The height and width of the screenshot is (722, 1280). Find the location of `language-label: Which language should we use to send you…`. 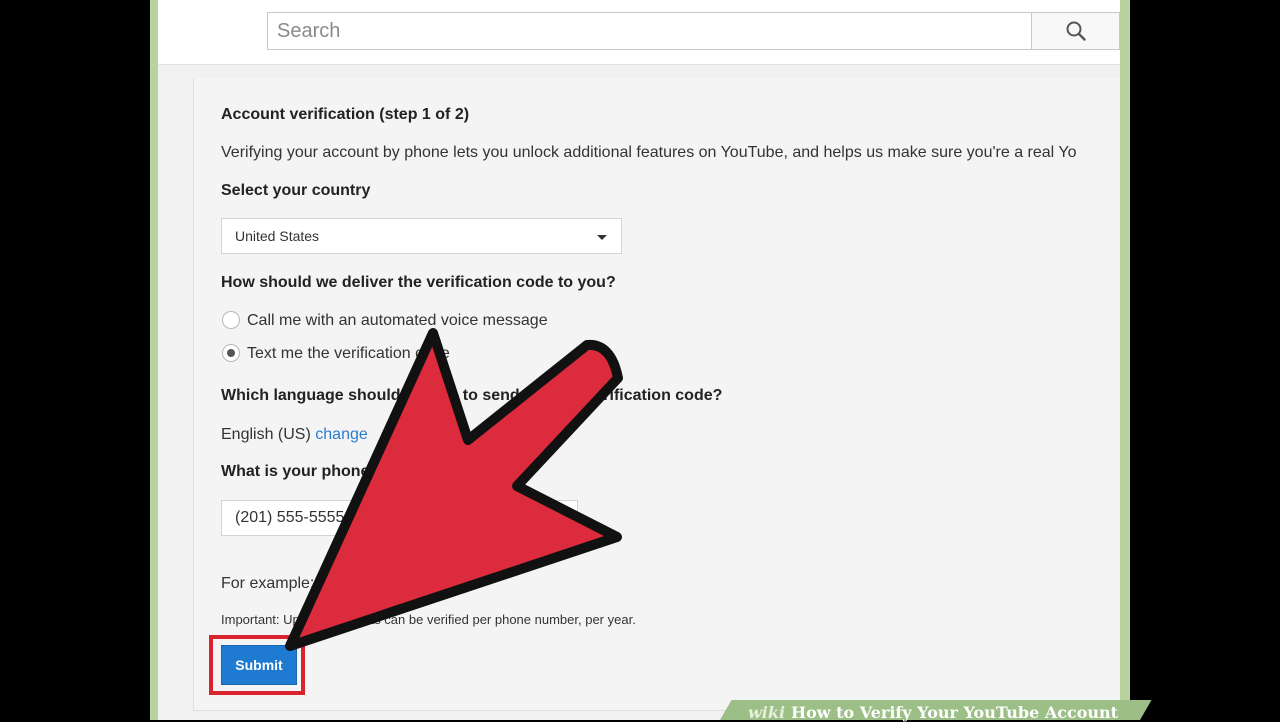

language-label: Which language should we use to send you… is located at coordinates (472, 395).